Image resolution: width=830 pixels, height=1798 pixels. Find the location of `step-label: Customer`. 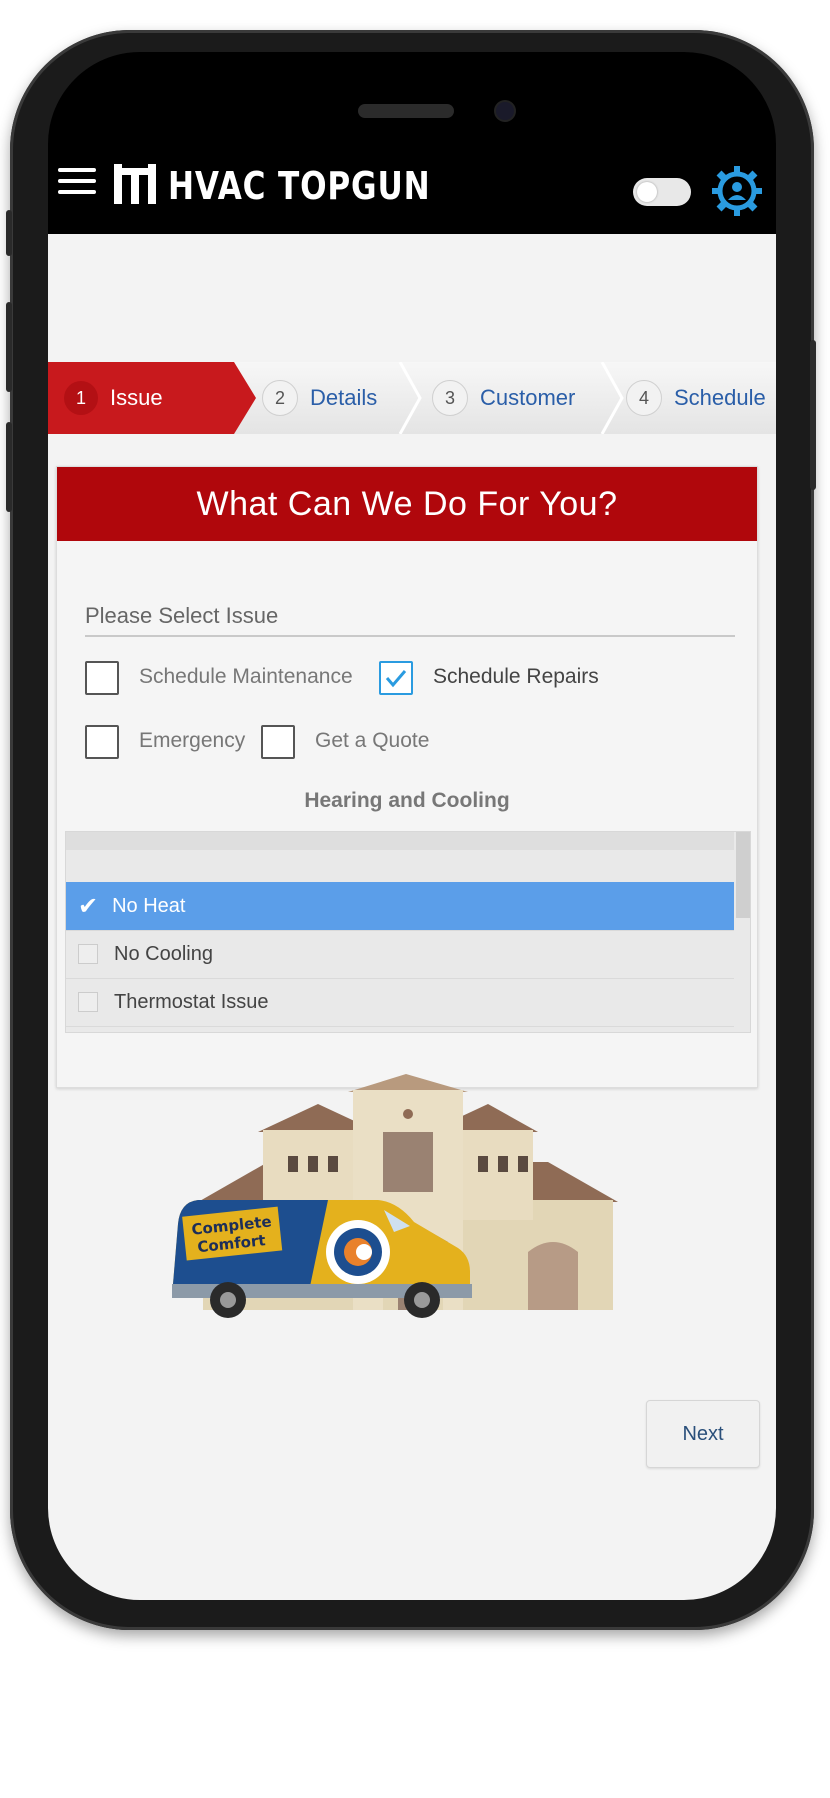

step-label: Customer is located at coordinates (528, 397).